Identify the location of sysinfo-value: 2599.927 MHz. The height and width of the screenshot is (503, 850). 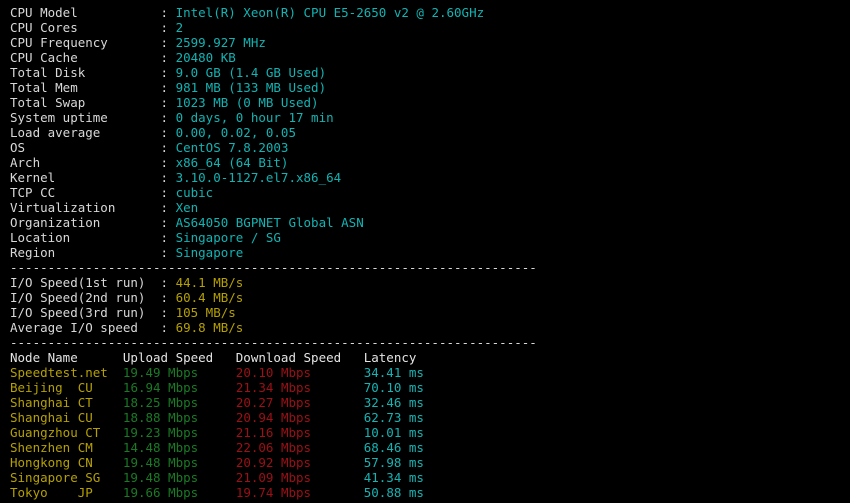
(220, 42).